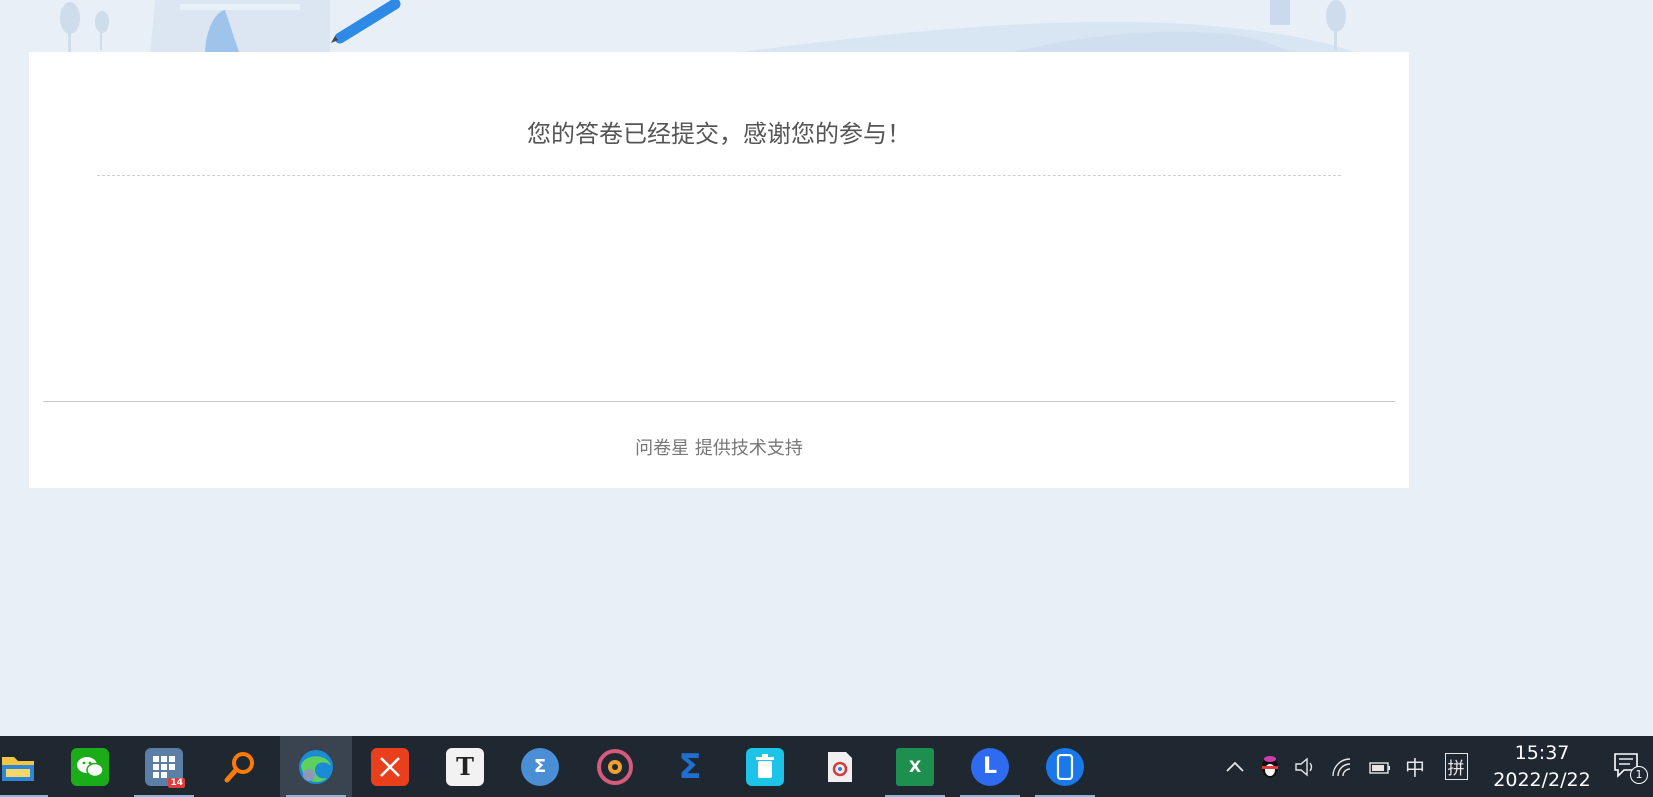  I want to click on tray-qq, so click(1270, 766).